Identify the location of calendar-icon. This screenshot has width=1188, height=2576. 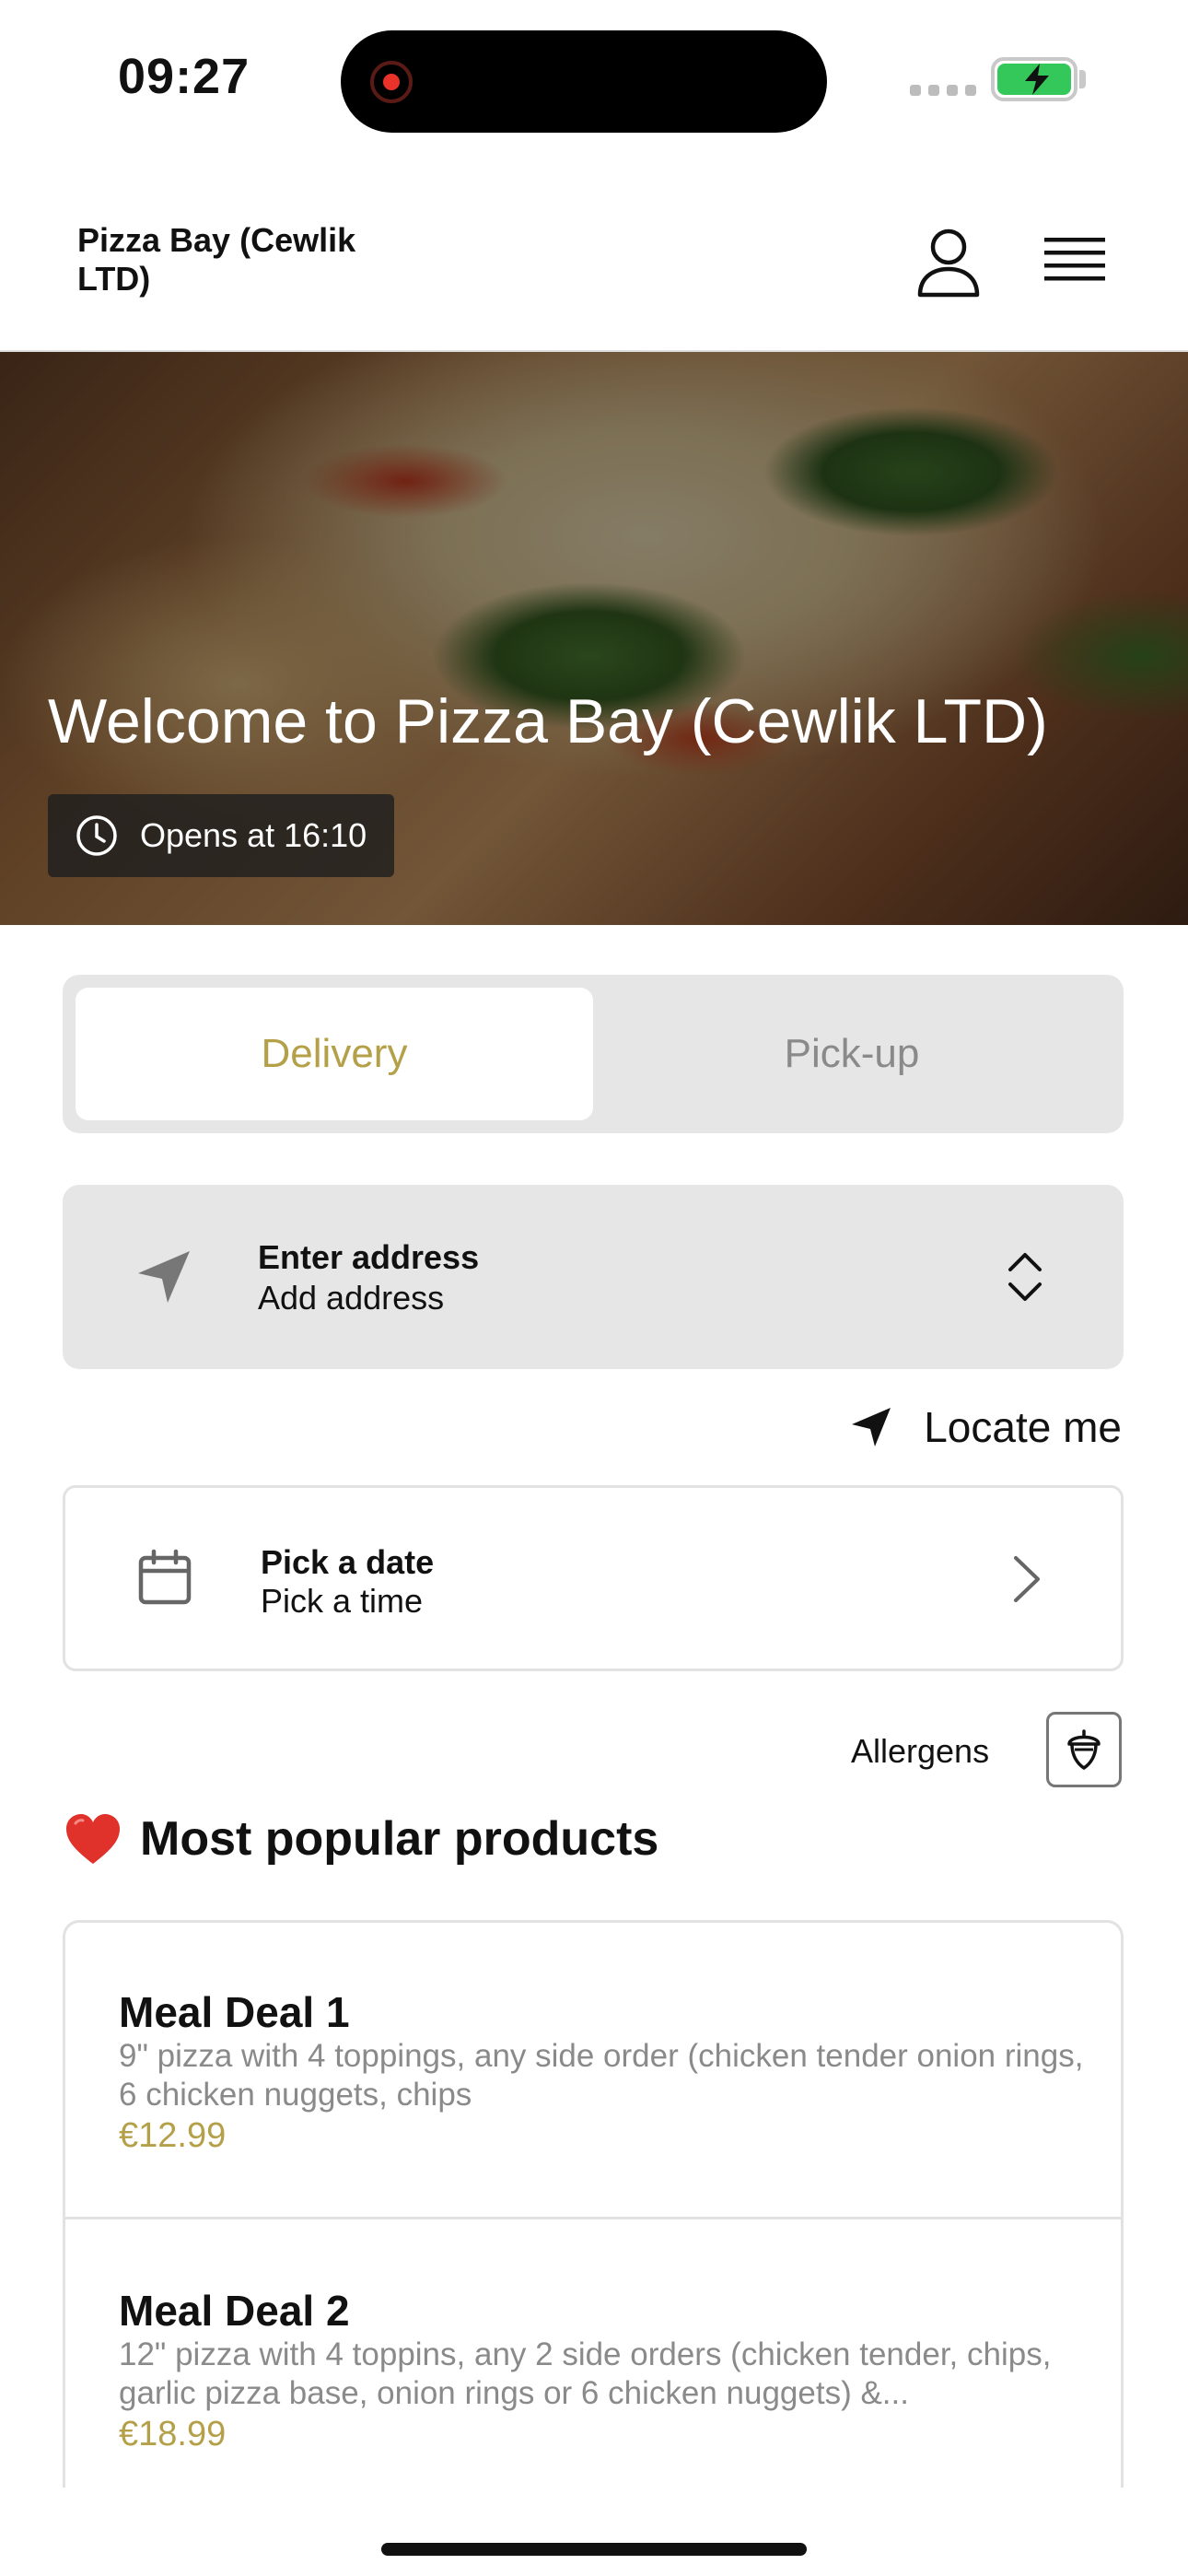
(165, 1577).